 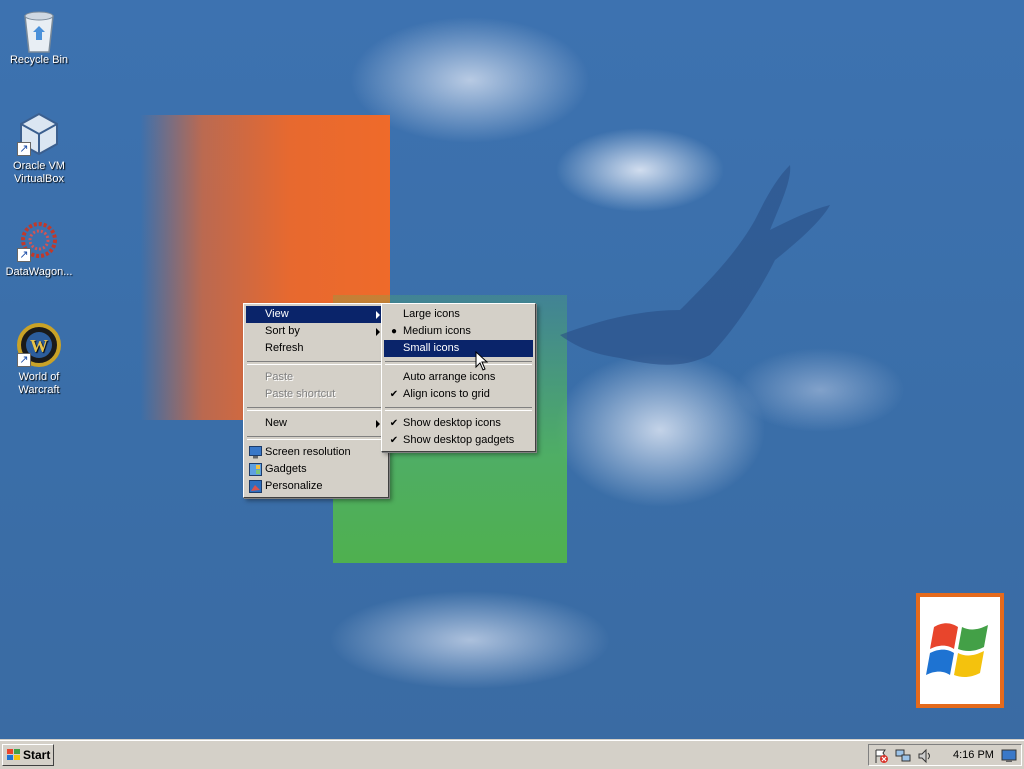 What do you see at coordinates (13, 754) in the screenshot?
I see `windows-start-icon` at bounding box center [13, 754].